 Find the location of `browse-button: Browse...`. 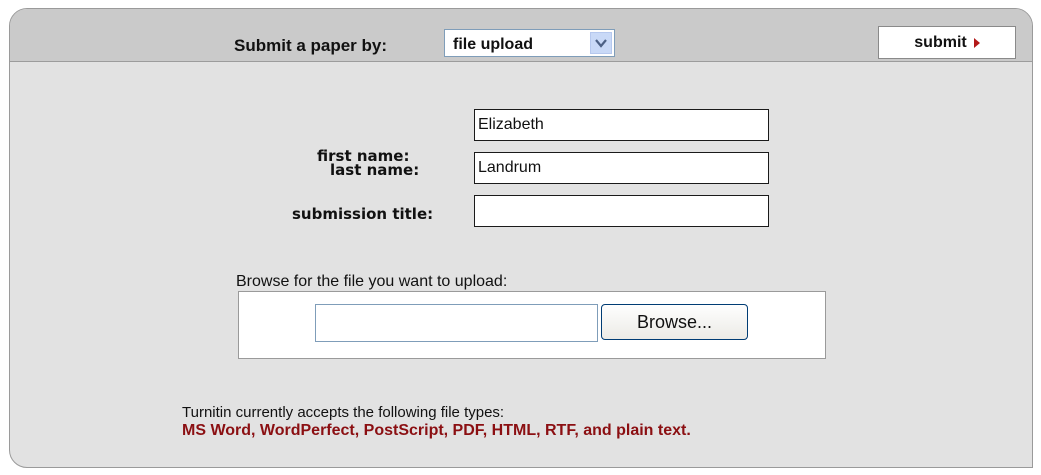

browse-button: Browse... is located at coordinates (674, 322).